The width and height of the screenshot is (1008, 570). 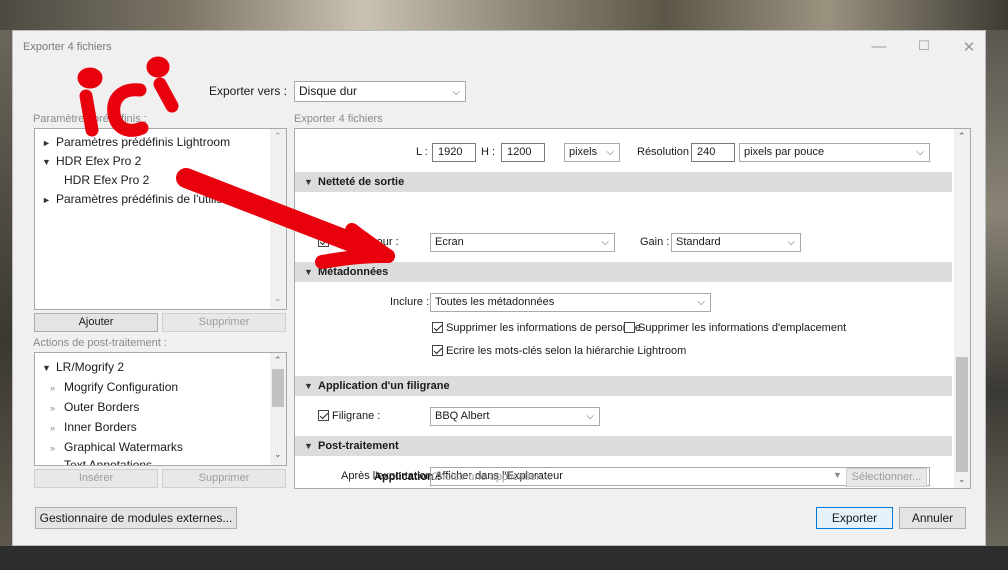 I want to click on annotation-stroke-c, so click(x=128, y=110).